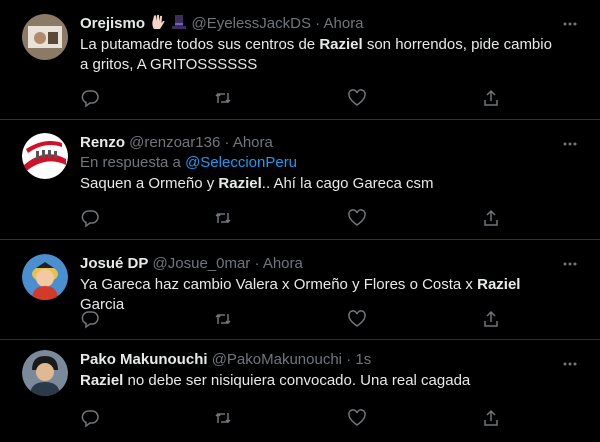 This screenshot has width=600, height=442. I want to click on text-segment: .. Ahí la cago Gareca csm, so click(347, 183).